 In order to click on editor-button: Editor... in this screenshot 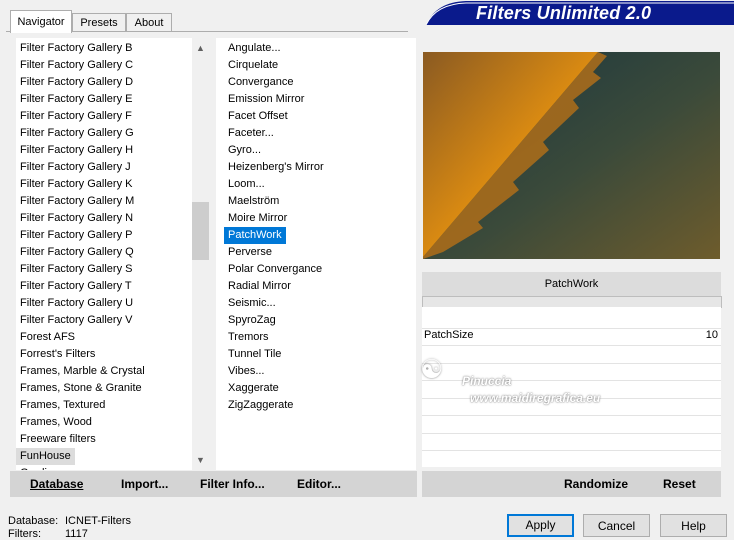, I will do `click(319, 484)`.